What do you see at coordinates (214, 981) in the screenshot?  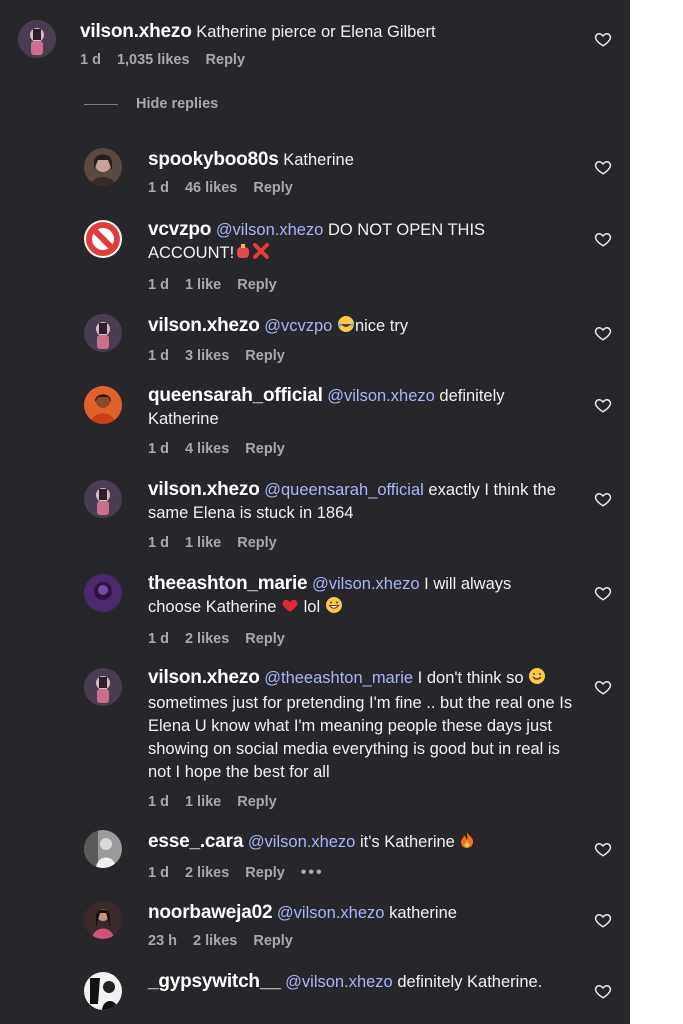 I see `username: _gypsywitch__` at bounding box center [214, 981].